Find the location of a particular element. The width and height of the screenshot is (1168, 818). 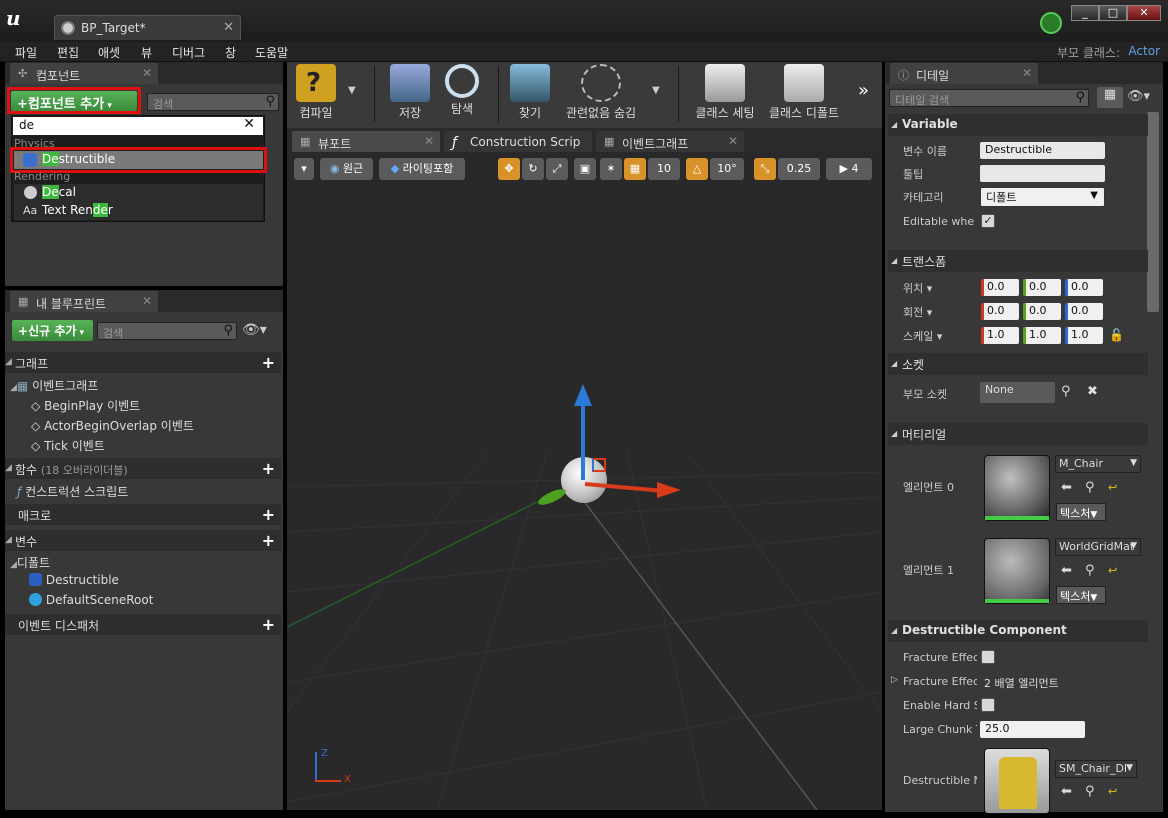

fracture-effect-checkbox is located at coordinates (988, 657).